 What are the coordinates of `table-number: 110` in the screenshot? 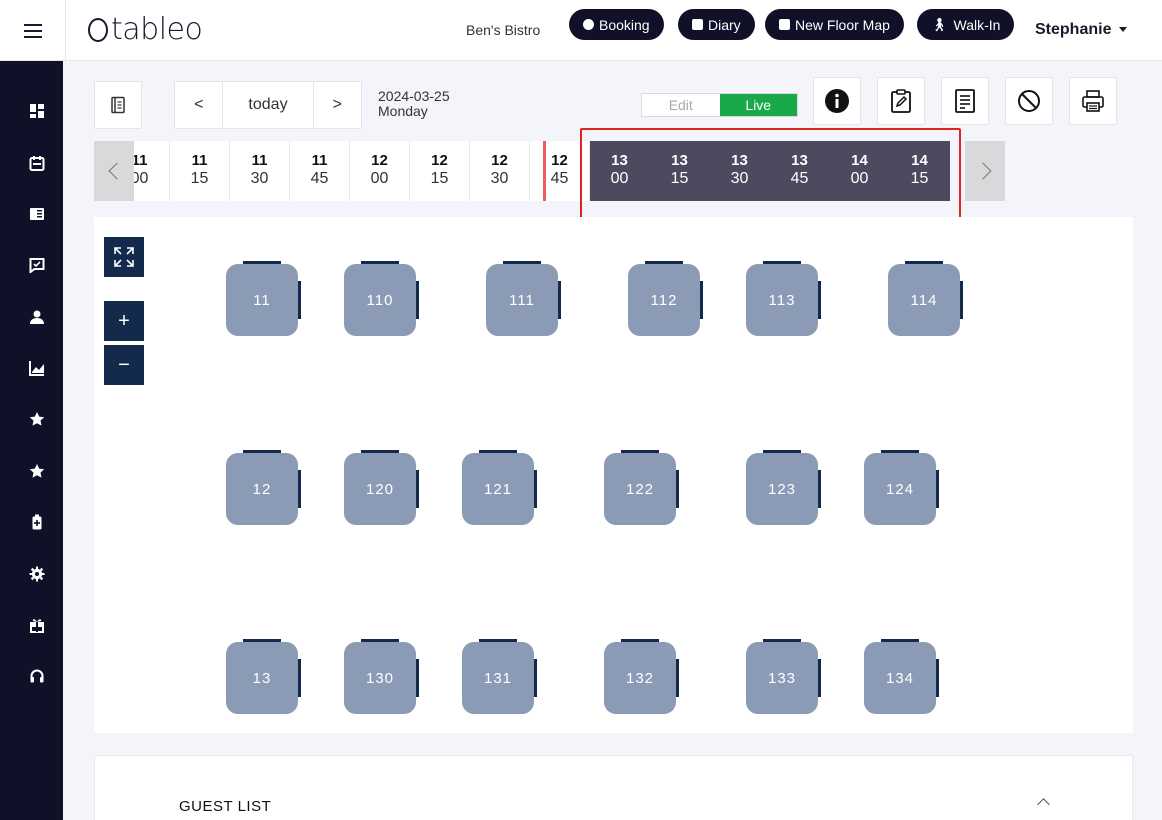 It's located at (380, 300).